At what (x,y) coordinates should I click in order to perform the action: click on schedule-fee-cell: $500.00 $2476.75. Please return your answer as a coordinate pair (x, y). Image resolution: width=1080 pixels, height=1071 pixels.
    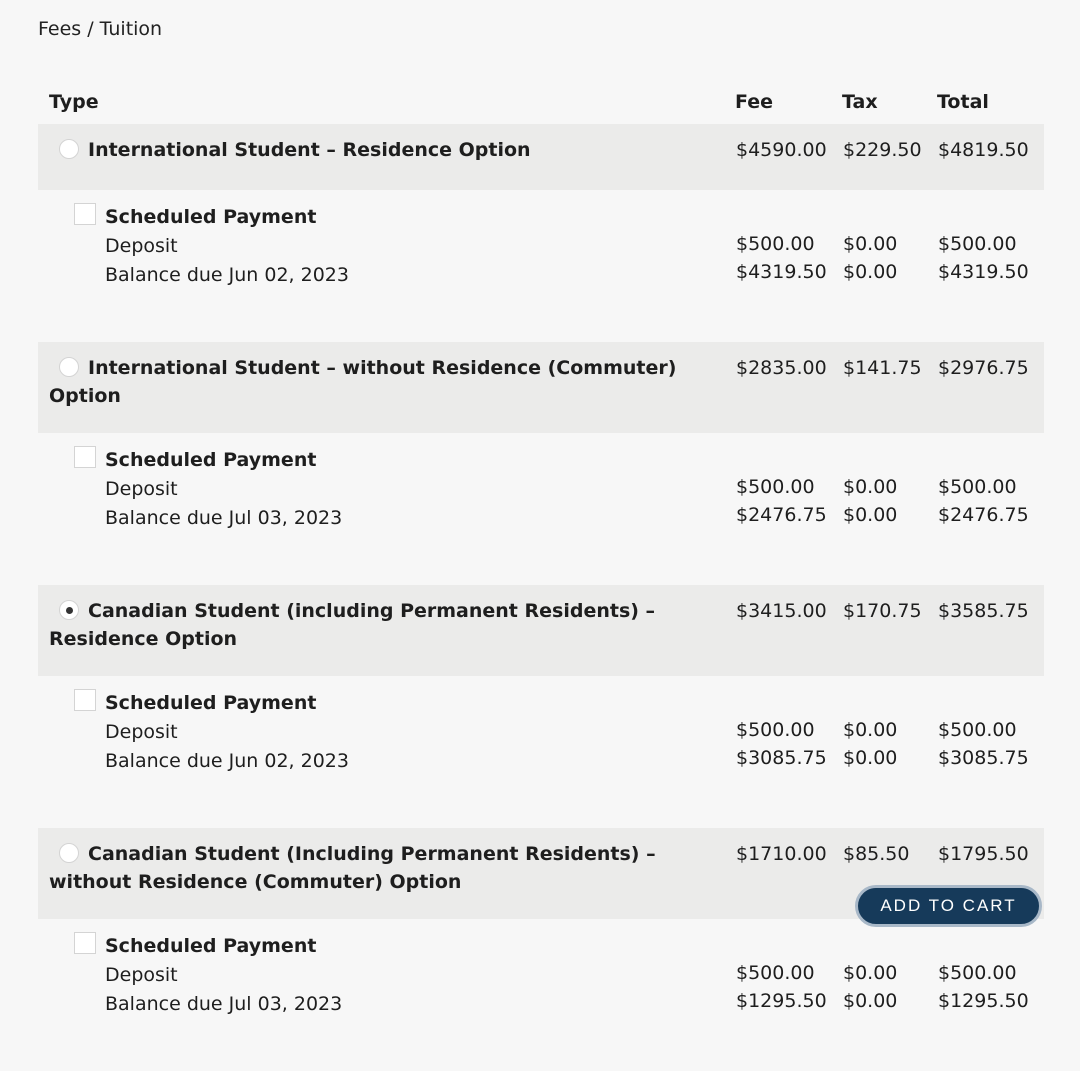
    Looking at the image, I should click on (788, 509).